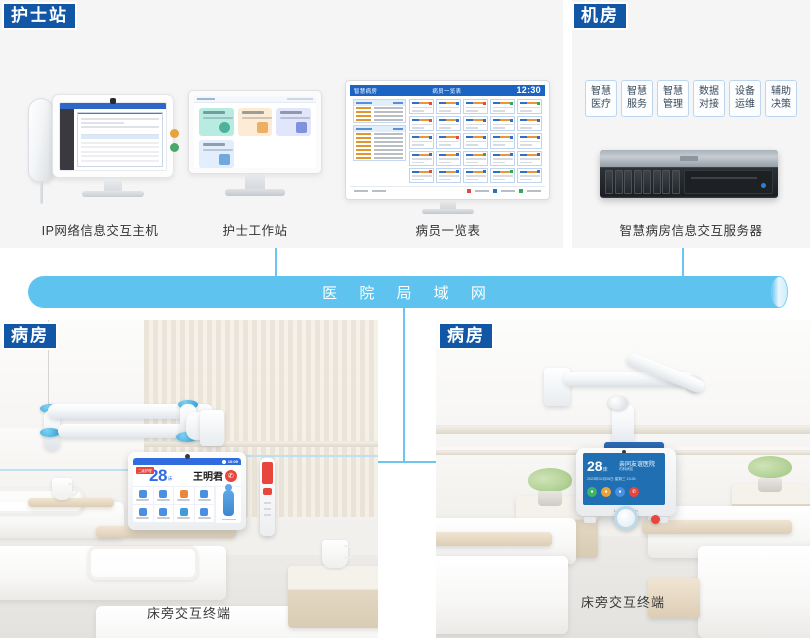  Describe the element at coordinates (683, 262) in the screenshot. I see `connector-server-to-lan` at that location.